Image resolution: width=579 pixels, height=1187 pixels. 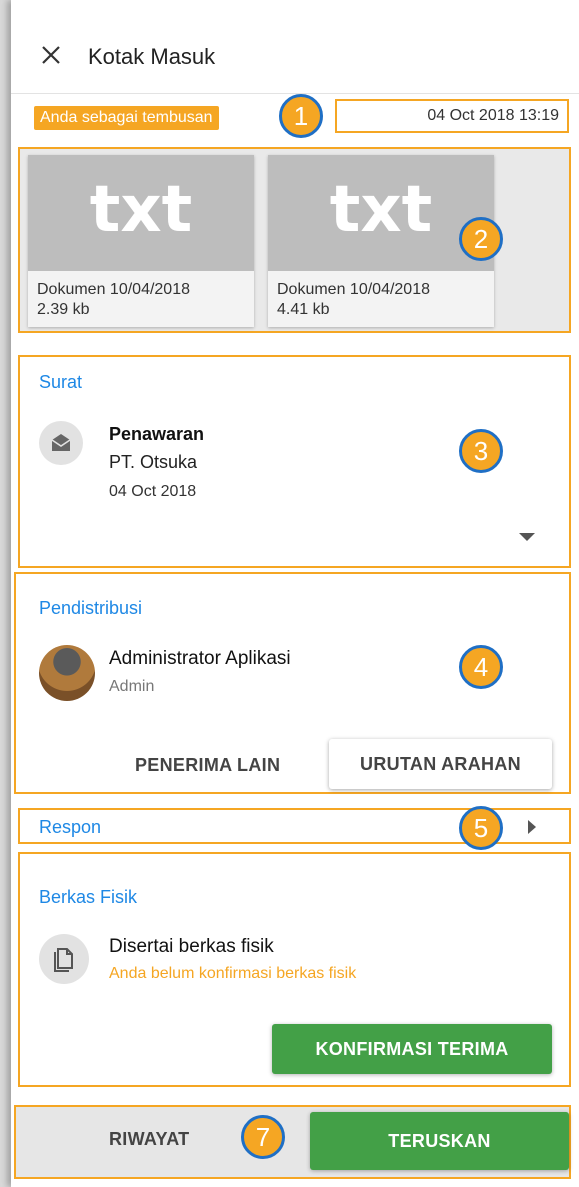 What do you see at coordinates (481, 667) in the screenshot?
I see `marker-4: 4` at bounding box center [481, 667].